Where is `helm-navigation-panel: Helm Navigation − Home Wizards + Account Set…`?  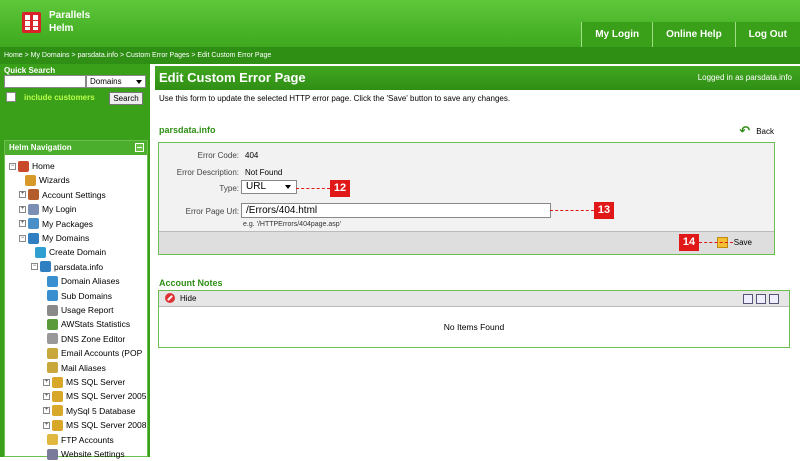
helm-navigation-panel: Helm Navigation − Home Wizards + Account Set… is located at coordinates (76, 300).